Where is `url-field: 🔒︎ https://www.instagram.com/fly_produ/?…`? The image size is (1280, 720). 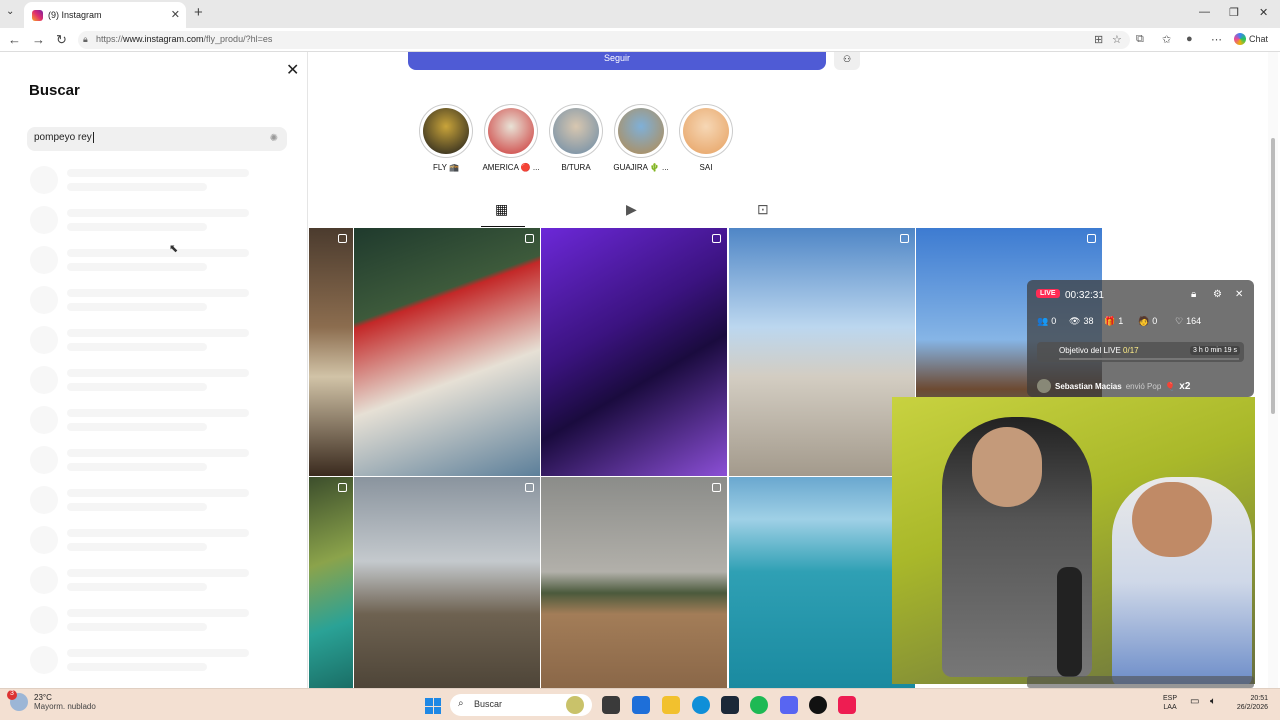 url-field: 🔒︎ https://www.instagram.com/fly_produ/?… is located at coordinates (604, 40).